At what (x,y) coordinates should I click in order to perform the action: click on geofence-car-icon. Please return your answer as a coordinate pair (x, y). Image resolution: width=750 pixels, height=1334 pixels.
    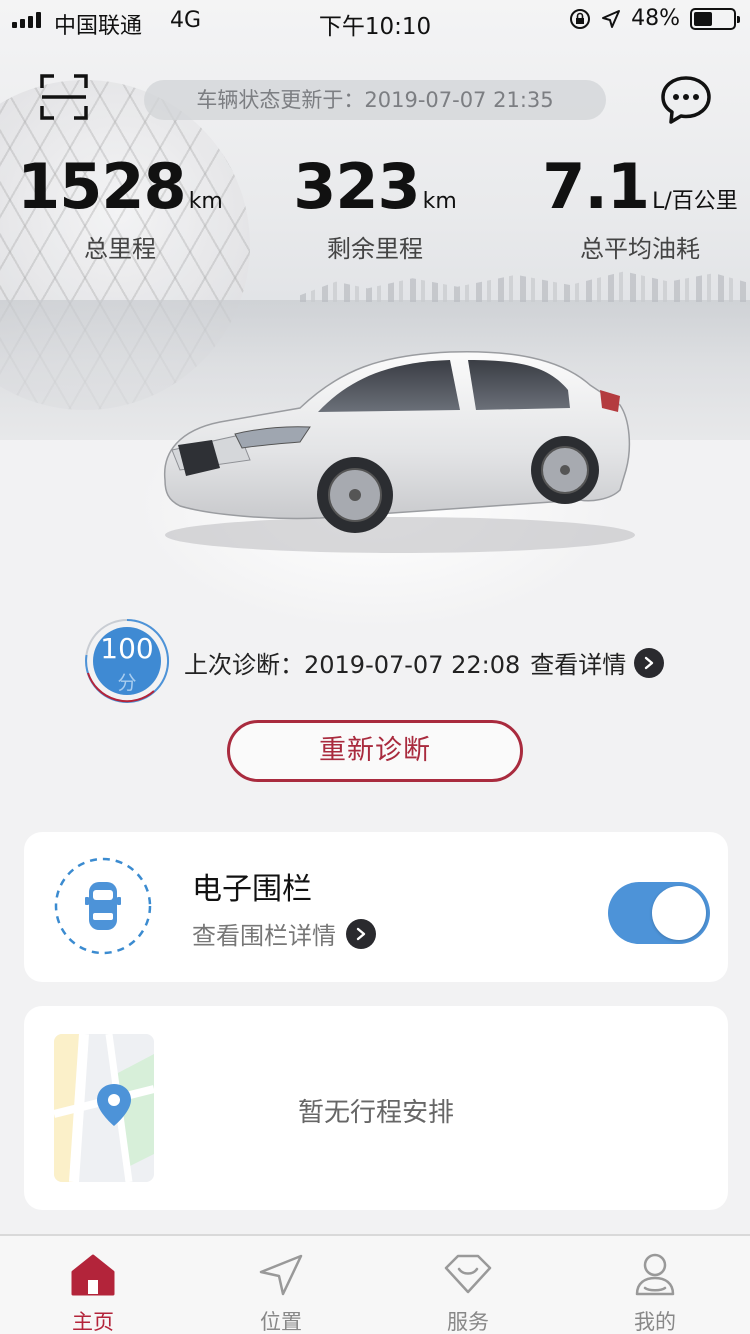
    Looking at the image, I should click on (103, 906).